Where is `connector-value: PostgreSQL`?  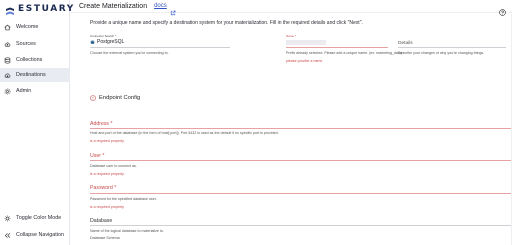 connector-value: PostgreSQL is located at coordinates (111, 42).